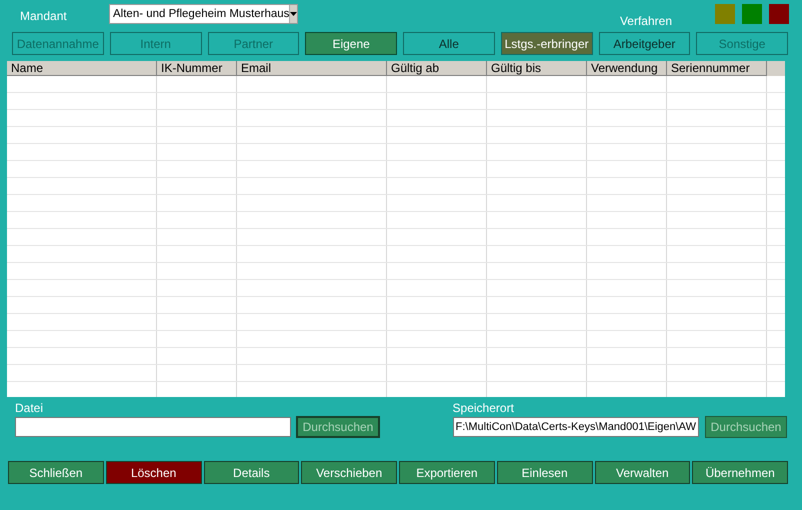  What do you see at coordinates (252, 472) in the screenshot?
I see `action-button: Details` at bounding box center [252, 472].